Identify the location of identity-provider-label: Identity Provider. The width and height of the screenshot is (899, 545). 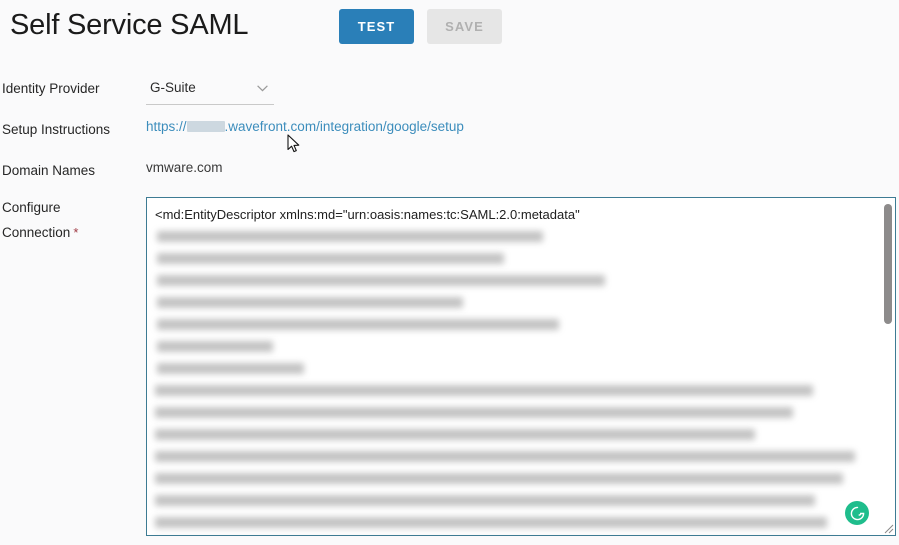
(51, 88).